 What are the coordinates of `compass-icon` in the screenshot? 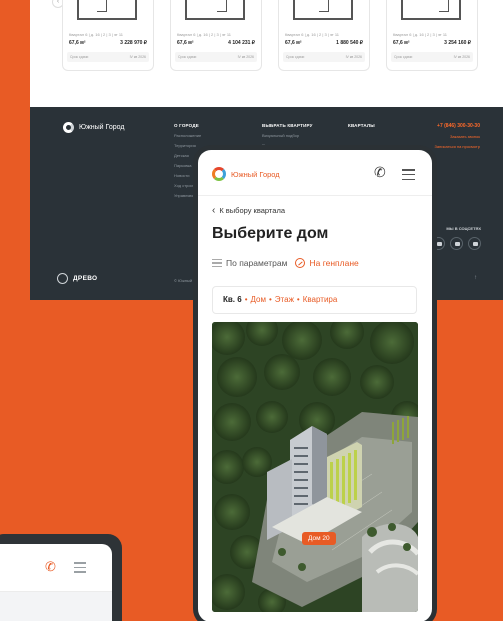 It's located at (300, 263).